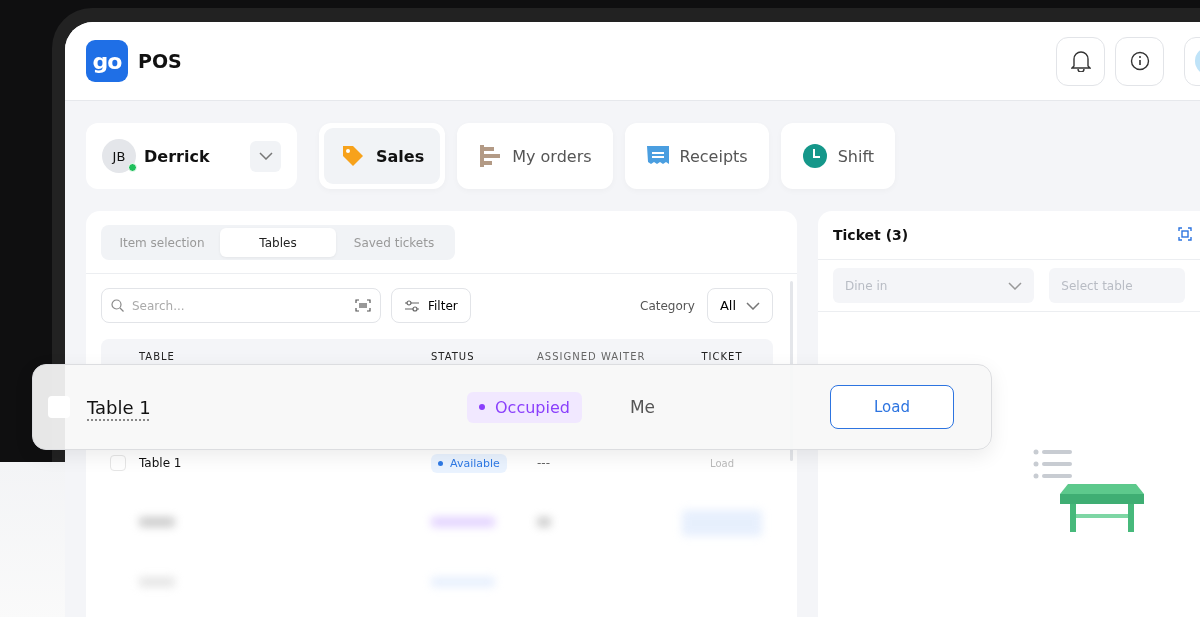  I want to click on app-logo: go, so click(107, 61).